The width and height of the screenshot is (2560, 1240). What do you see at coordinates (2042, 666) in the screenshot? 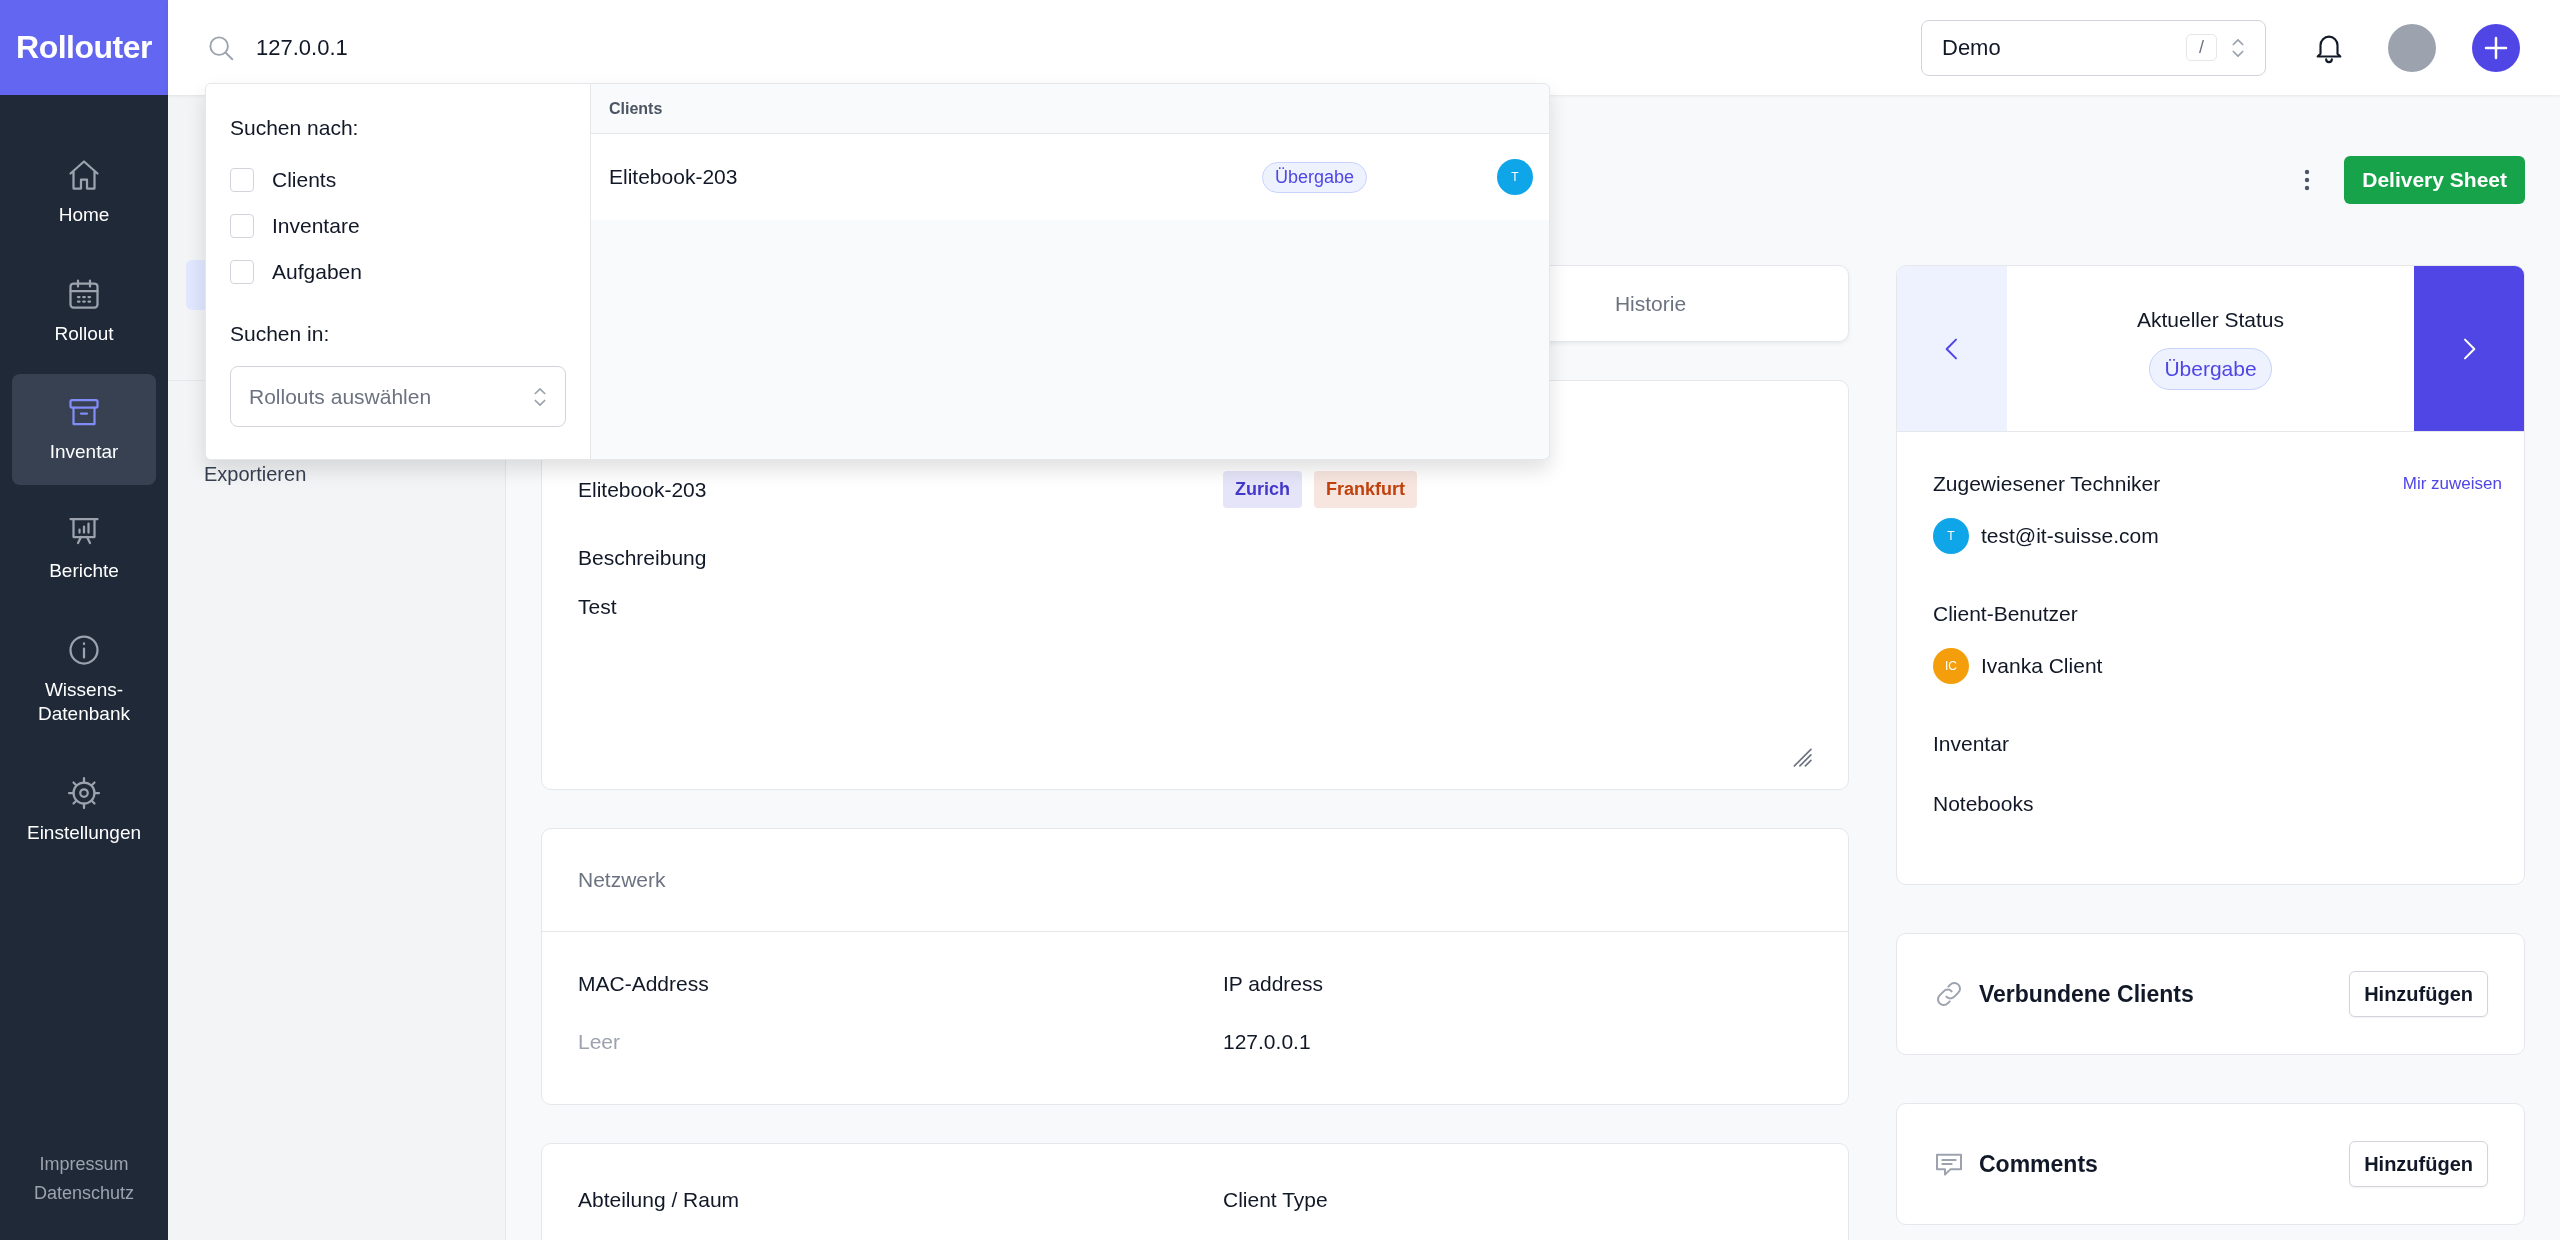
I see `user-name: Ivanka Client` at bounding box center [2042, 666].